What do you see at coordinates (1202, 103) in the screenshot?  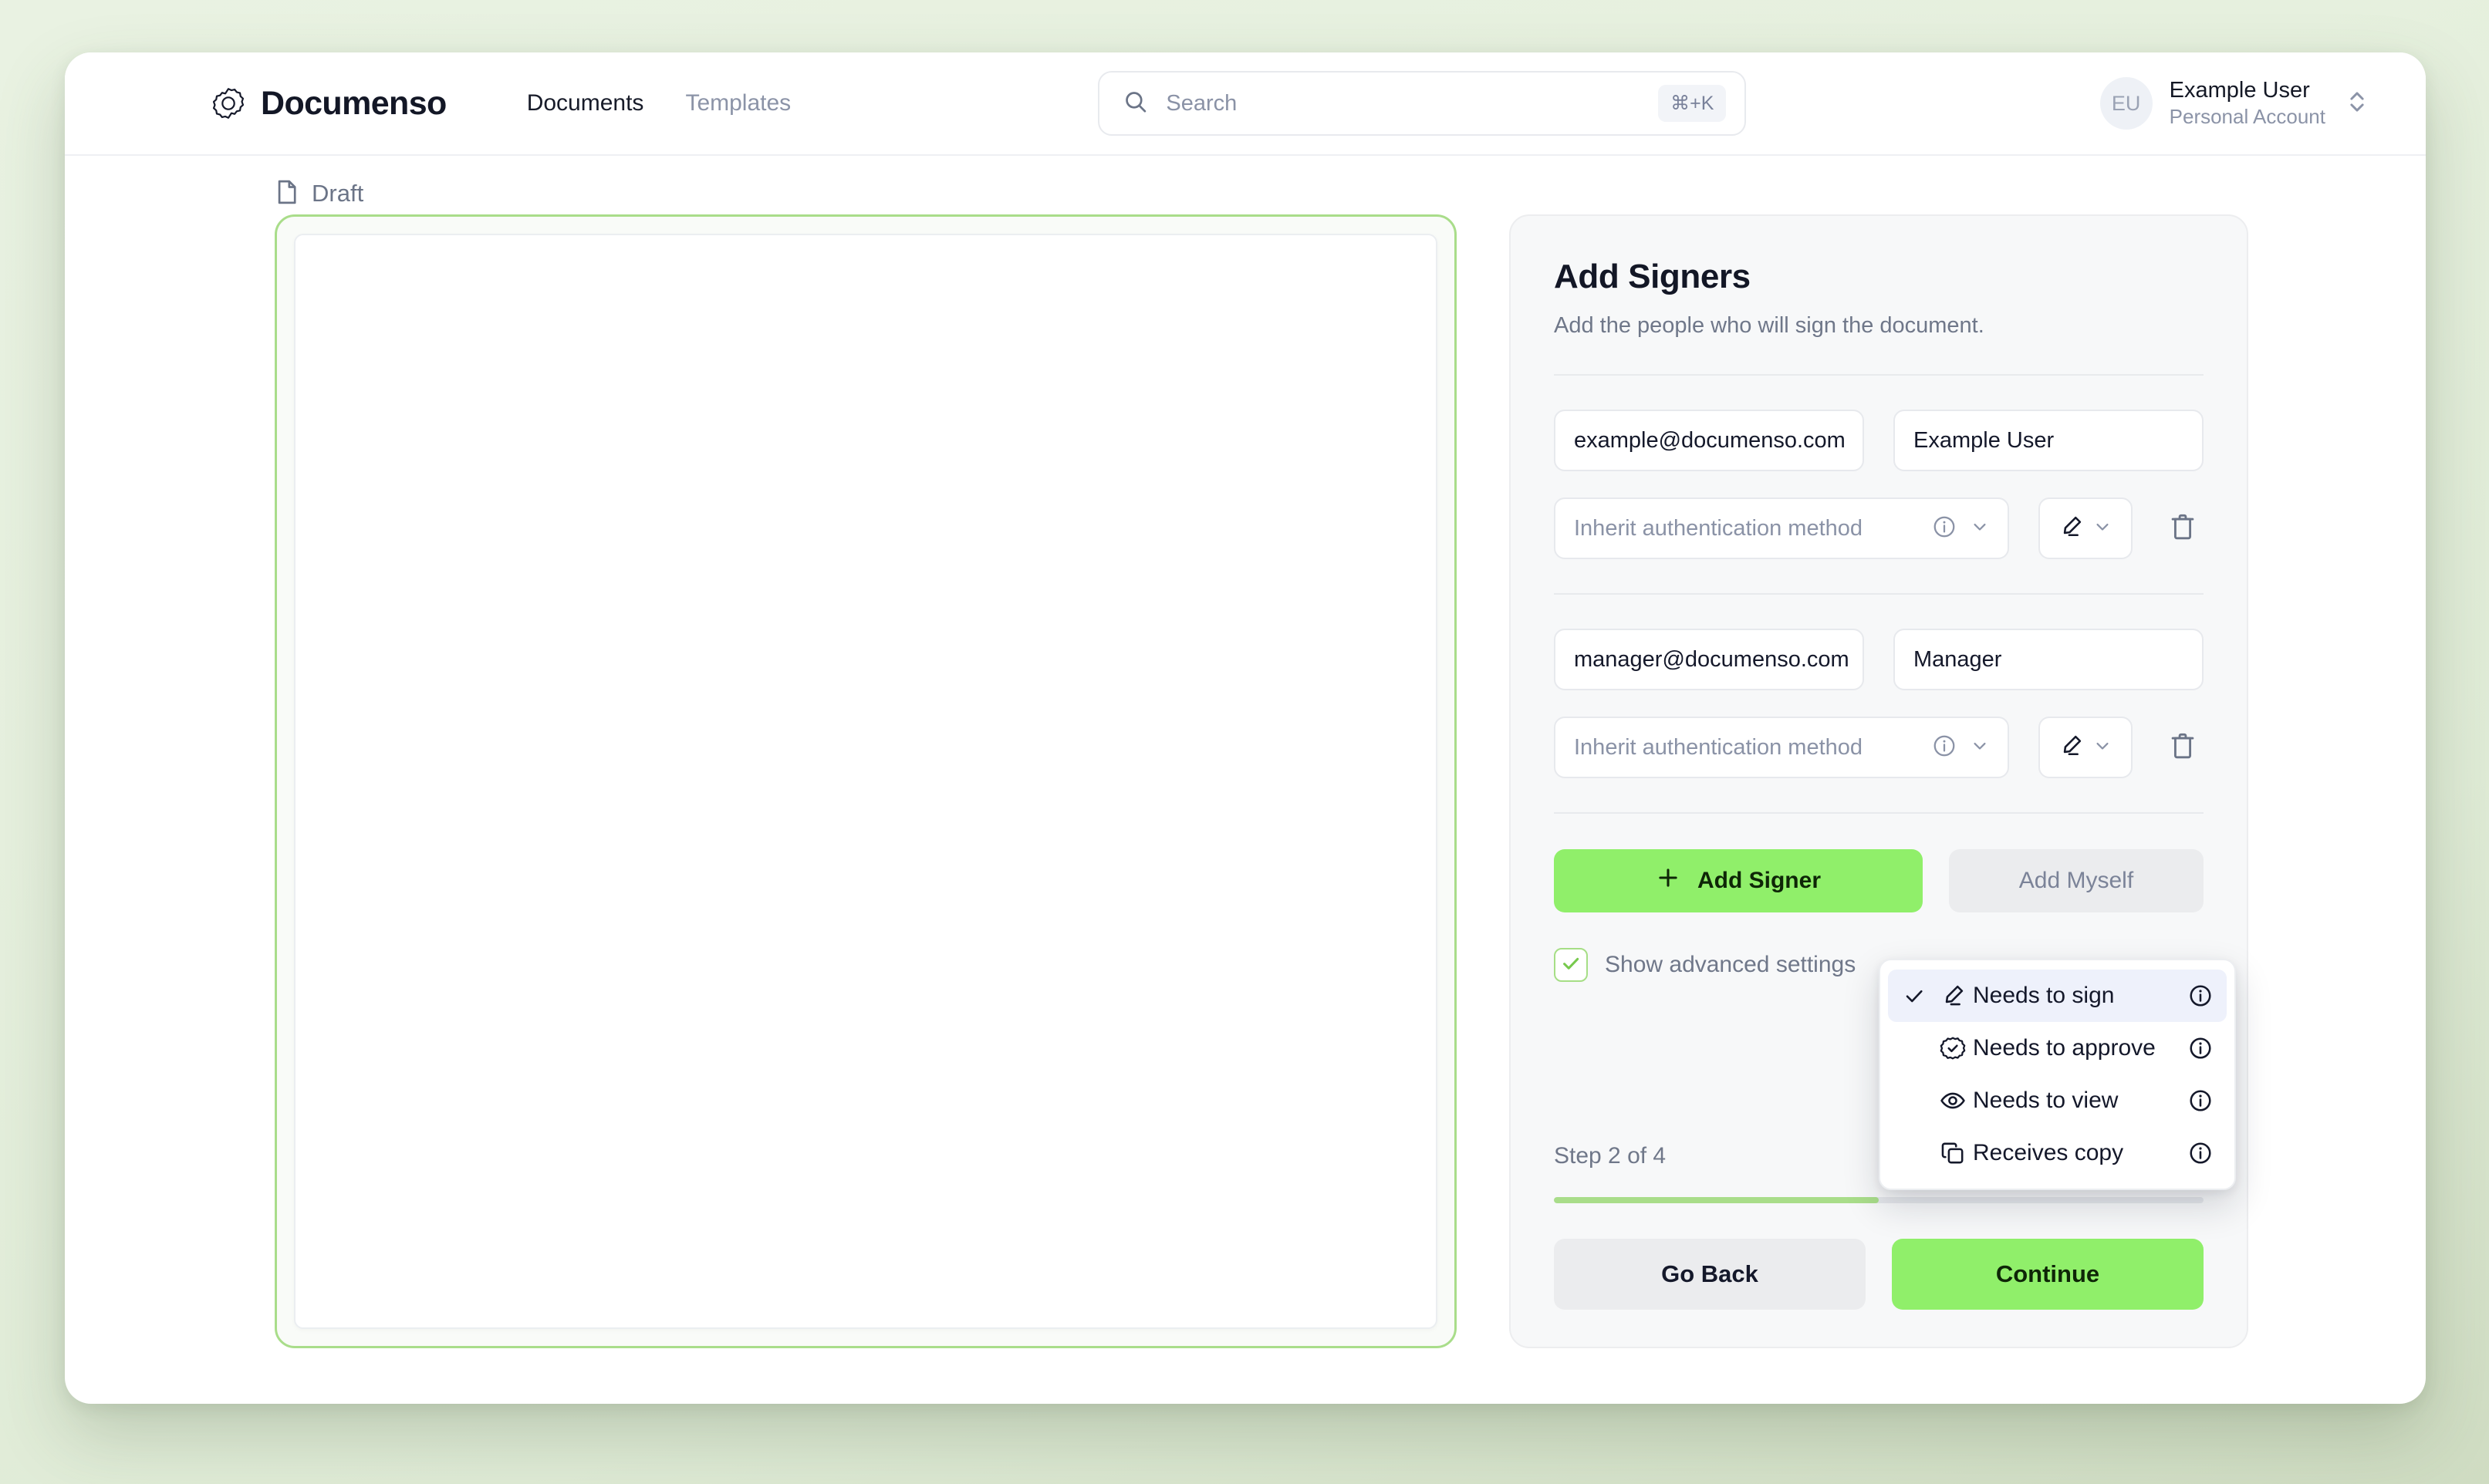 I see `search-placeholder: Search` at bounding box center [1202, 103].